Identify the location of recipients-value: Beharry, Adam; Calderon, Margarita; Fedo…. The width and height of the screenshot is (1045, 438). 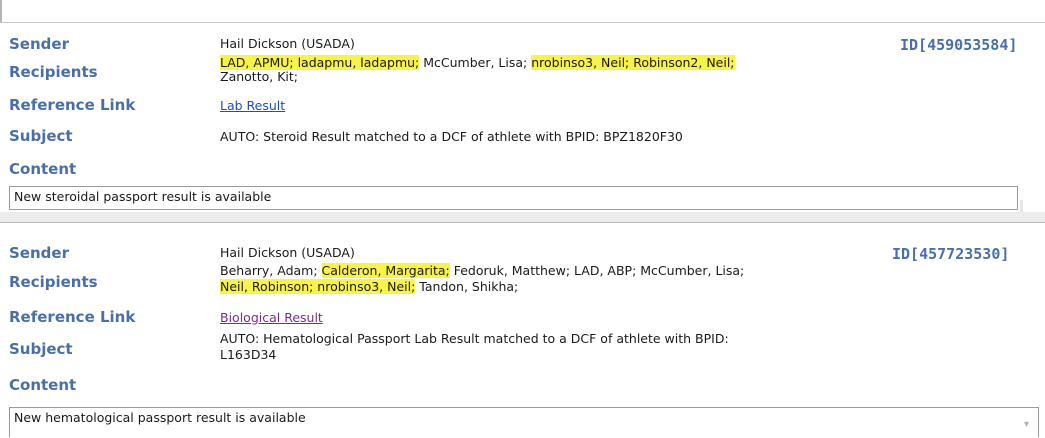
(482, 278).